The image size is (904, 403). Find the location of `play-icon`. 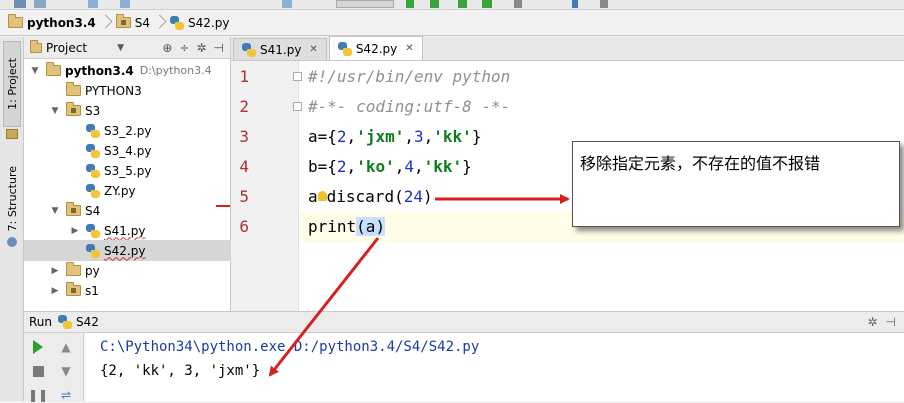

play-icon is located at coordinates (38, 347).